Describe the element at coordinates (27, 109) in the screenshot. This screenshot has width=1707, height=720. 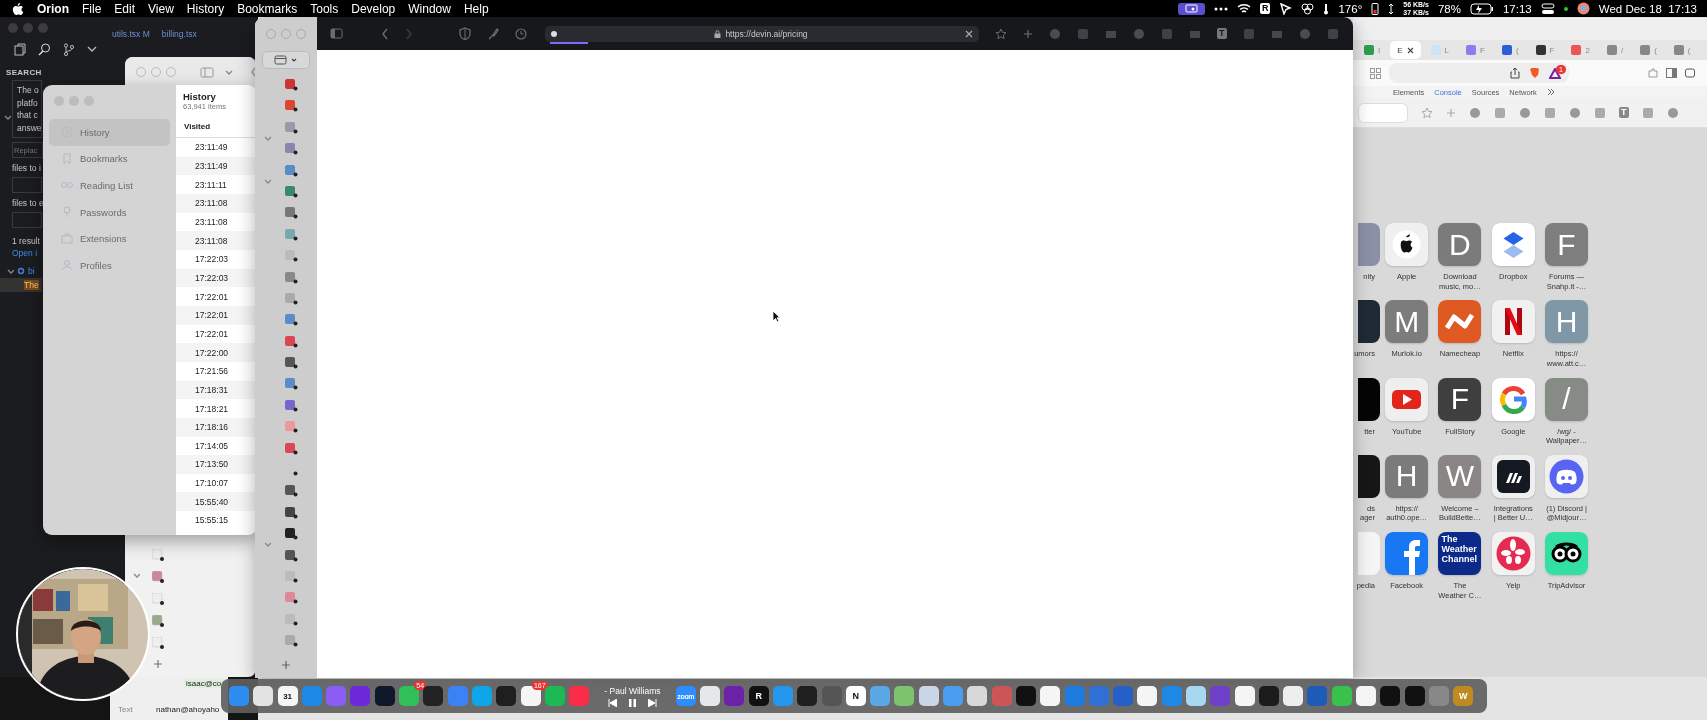
I see `search-field: The o platfo that c answe` at that location.